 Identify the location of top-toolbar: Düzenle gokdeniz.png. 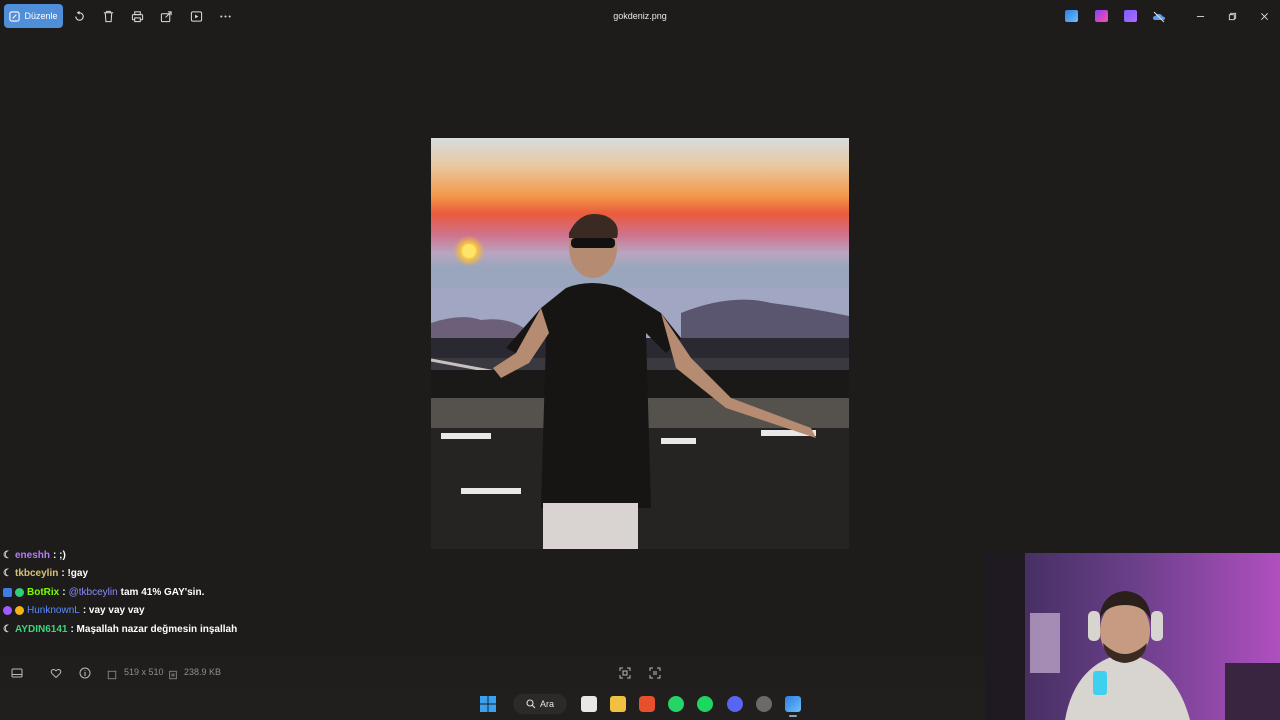
(640, 16).